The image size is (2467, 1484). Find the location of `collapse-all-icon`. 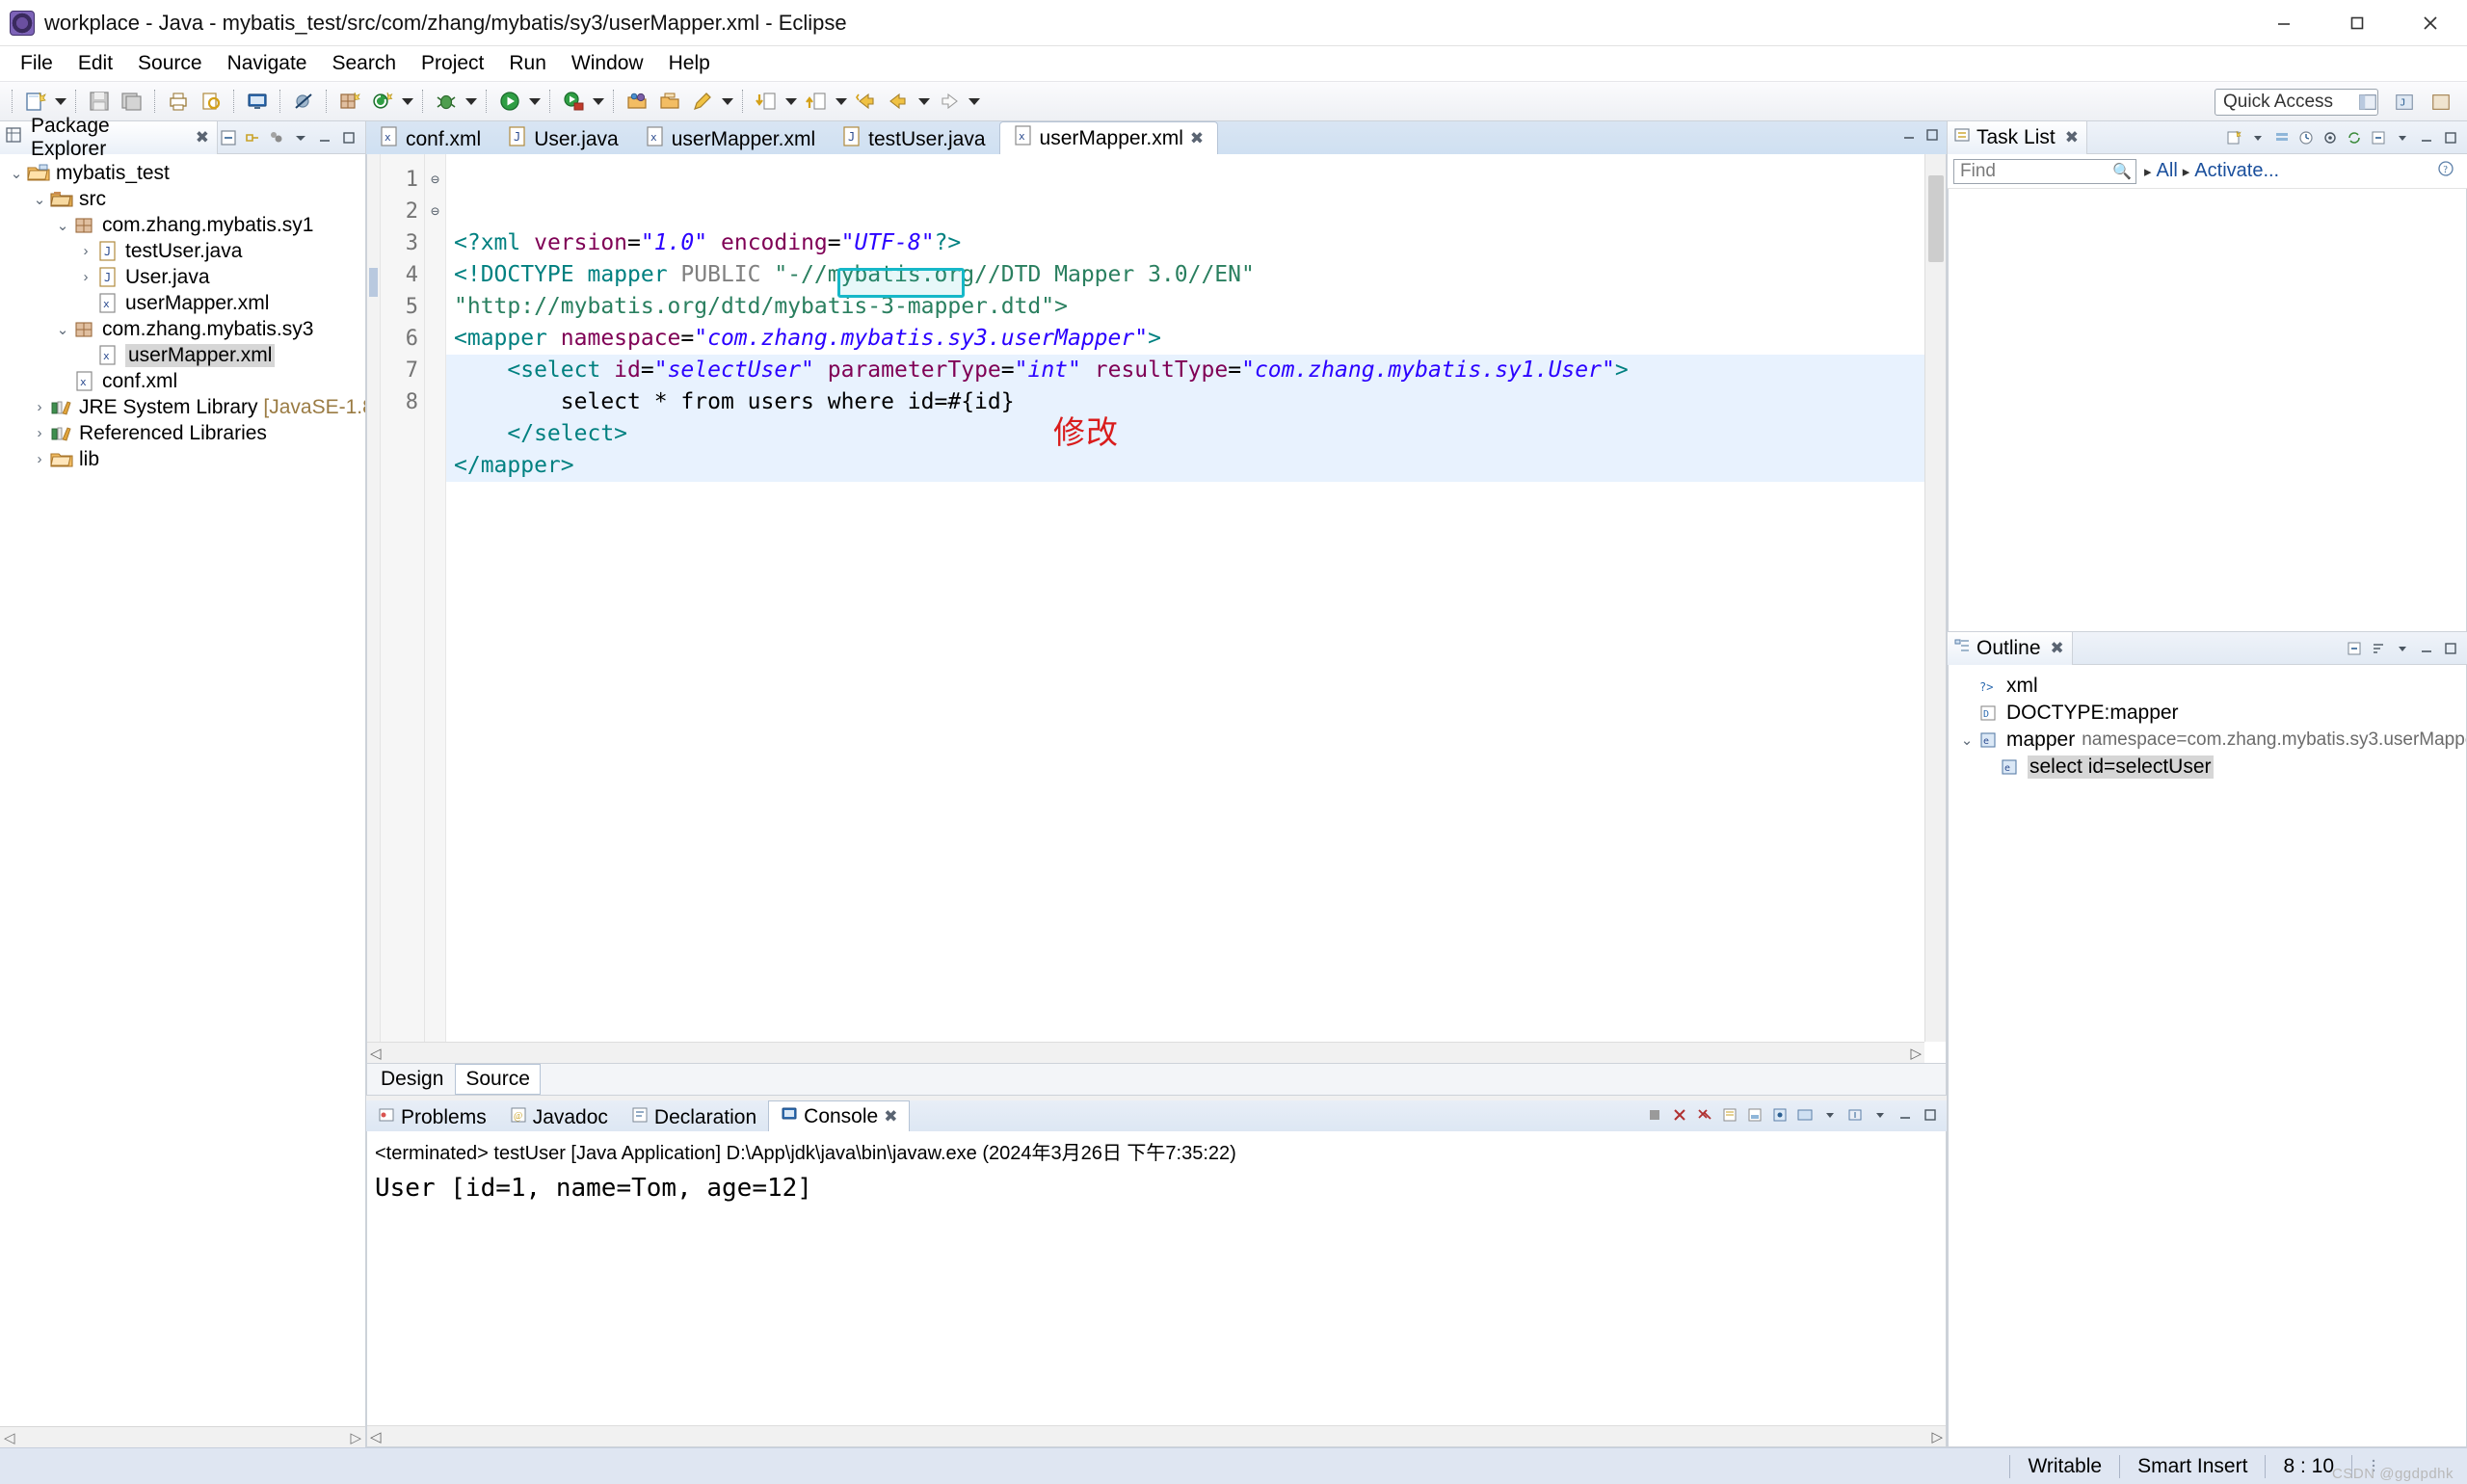

collapse-all-icon is located at coordinates (228, 137).